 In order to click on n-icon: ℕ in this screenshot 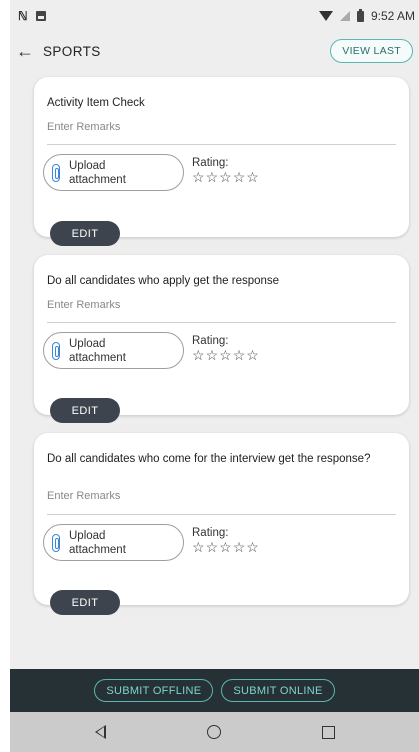, I will do `click(23, 16)`.